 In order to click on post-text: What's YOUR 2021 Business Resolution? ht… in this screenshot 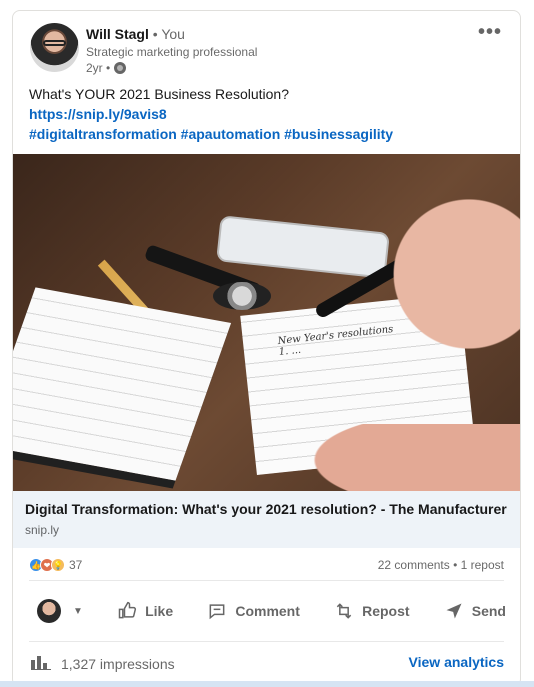, I will do `click(266, 114)`.